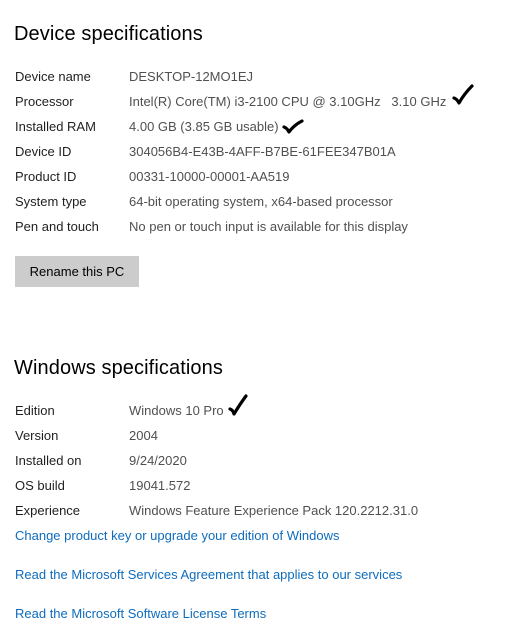  I want to click on spec-label: Device name, so click(53, 76).